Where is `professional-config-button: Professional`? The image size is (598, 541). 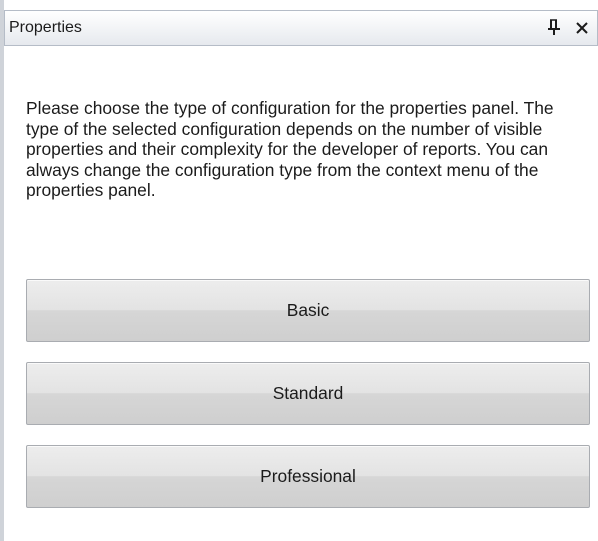
professional-config-button: Professional is located at coordinates (308, 476).